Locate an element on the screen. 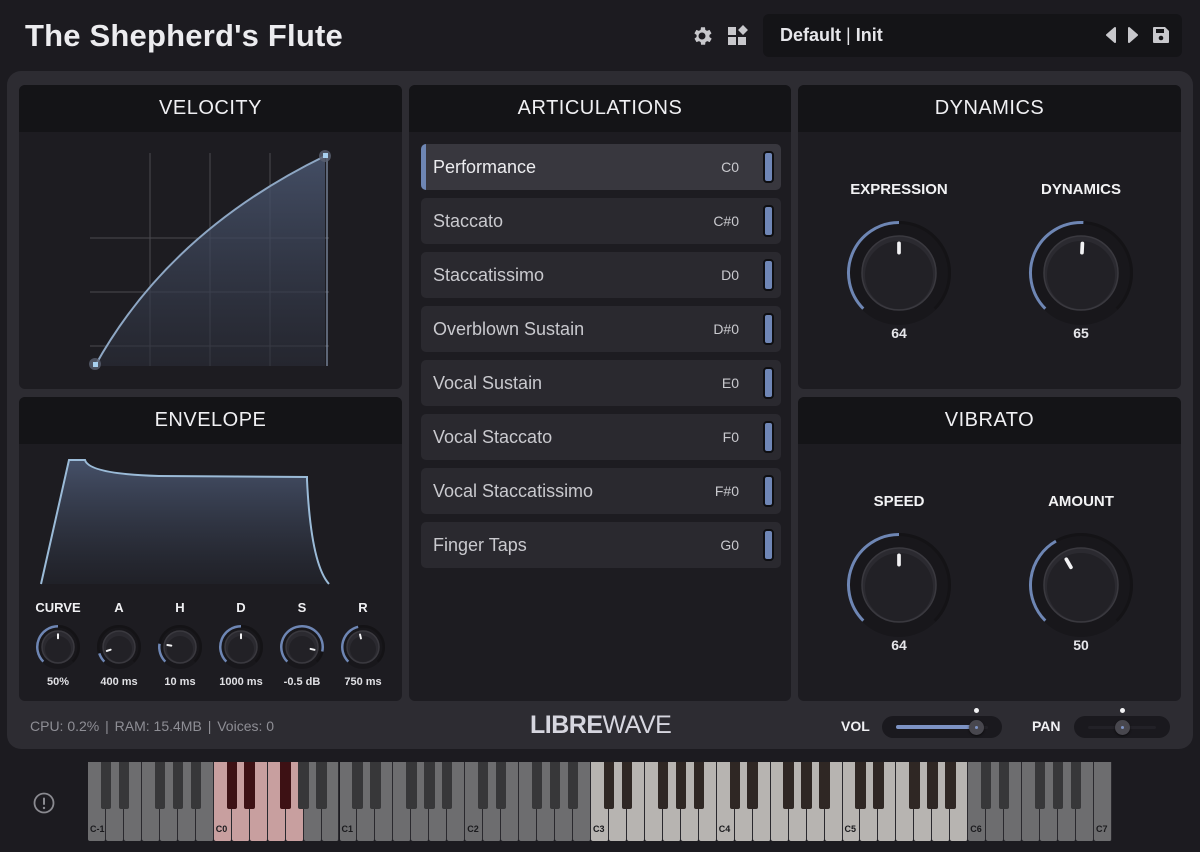  black-key-F#-1 is located at coordinates (160, 785).